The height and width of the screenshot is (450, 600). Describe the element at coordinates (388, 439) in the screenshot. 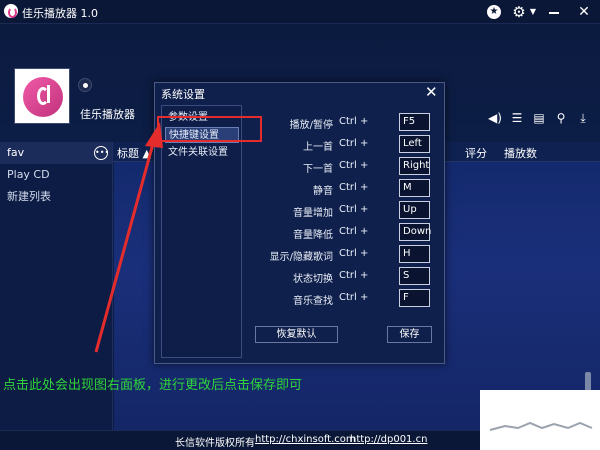

I see `website-link-2: http://dp001.cn` at that location.